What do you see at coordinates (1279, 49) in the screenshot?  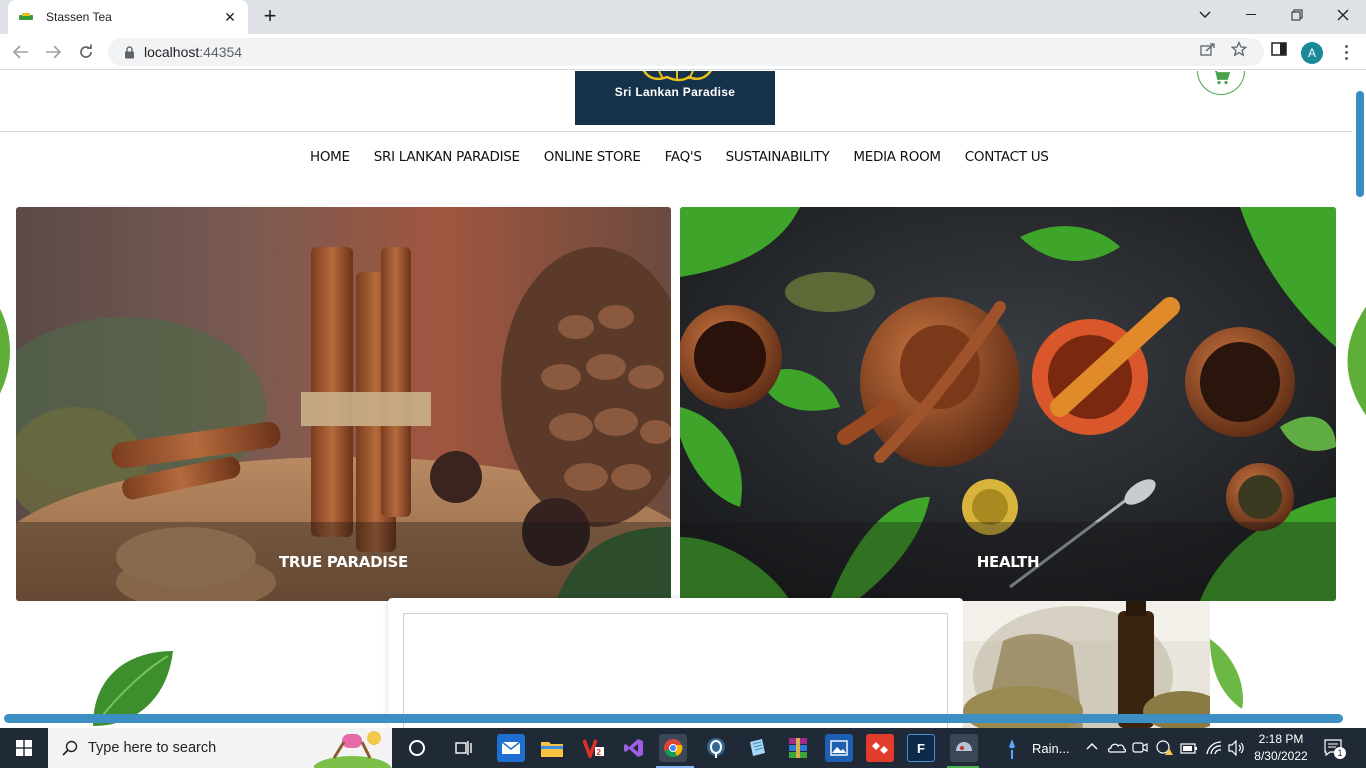 I see `side-panel-icon` at bounding box center [1279, 49].